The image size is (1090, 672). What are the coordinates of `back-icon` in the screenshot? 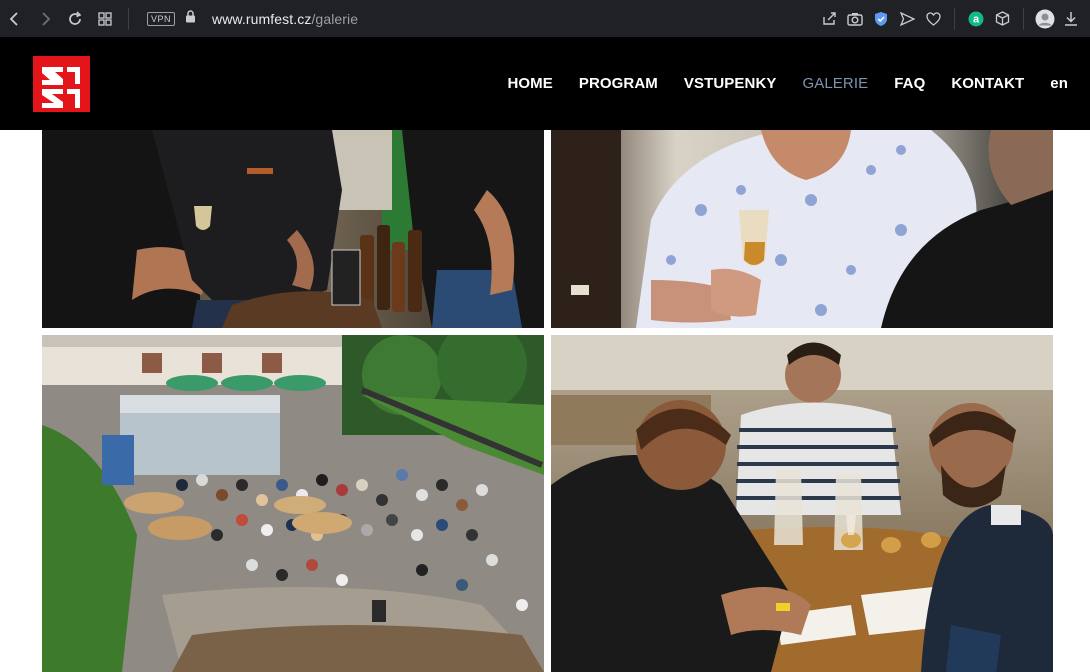 It's located at (15, 18).